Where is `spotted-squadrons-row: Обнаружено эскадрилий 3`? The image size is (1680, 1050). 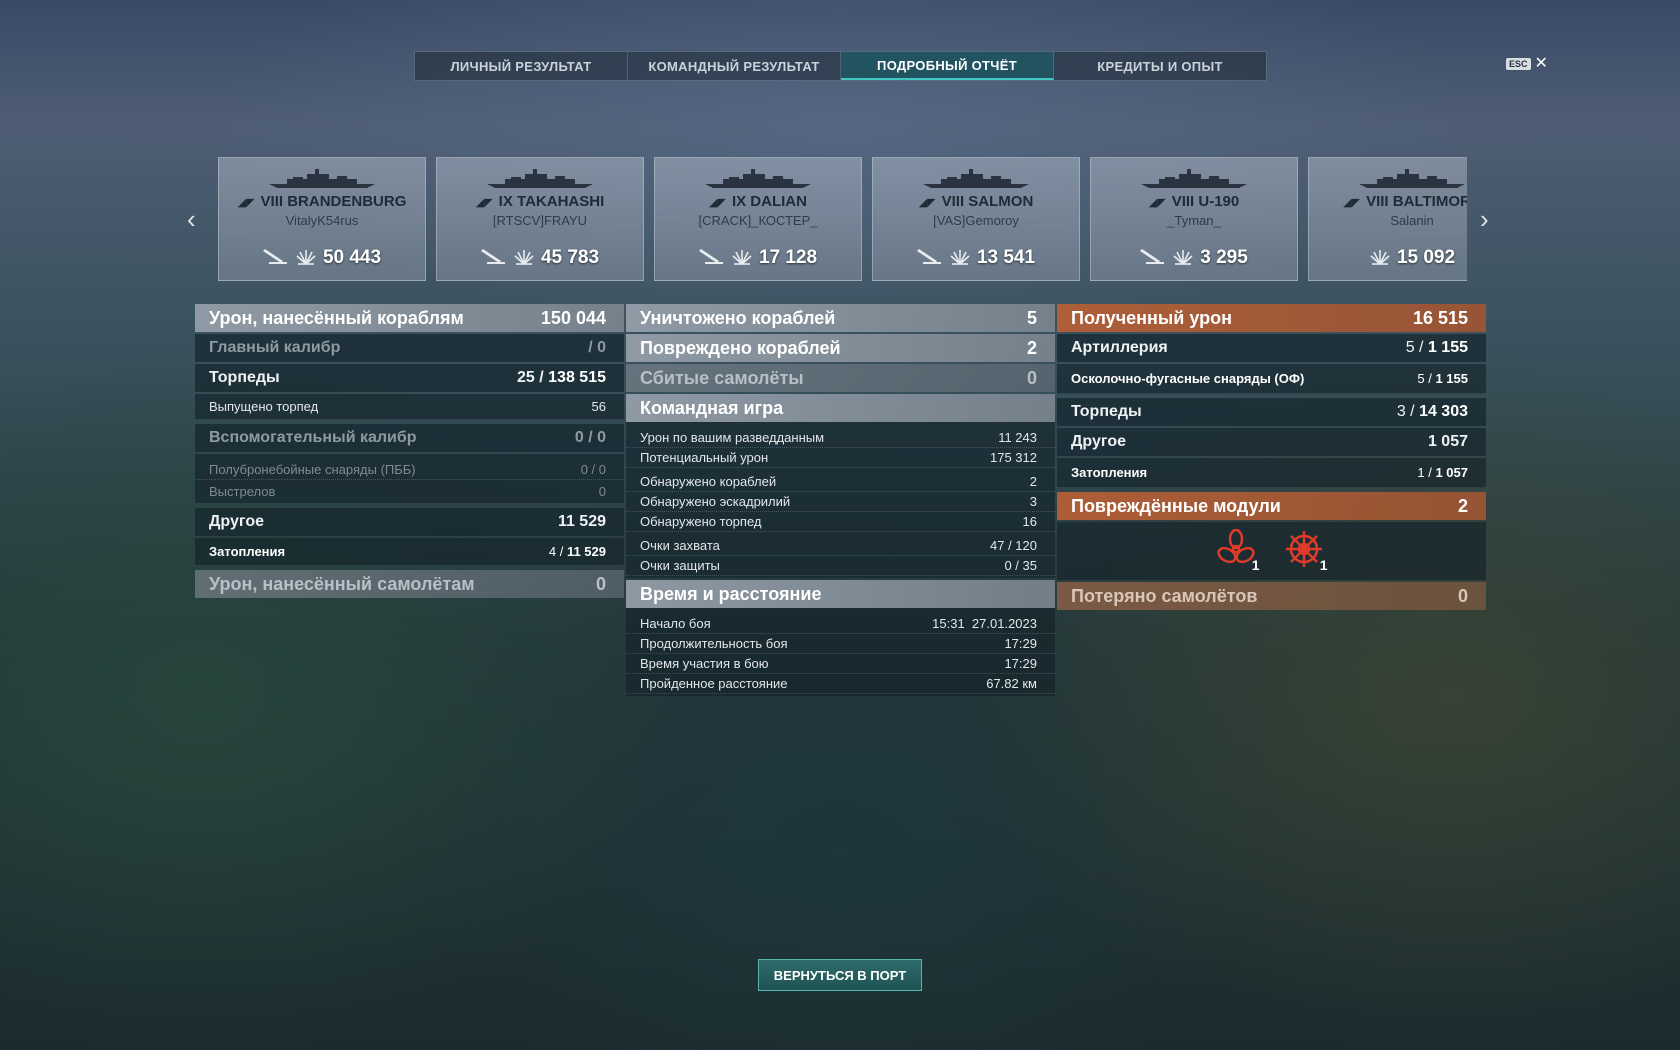
spotted-squadrons-row: Обнаружено эскадрилий 3 is located at coordinates (840, 502).